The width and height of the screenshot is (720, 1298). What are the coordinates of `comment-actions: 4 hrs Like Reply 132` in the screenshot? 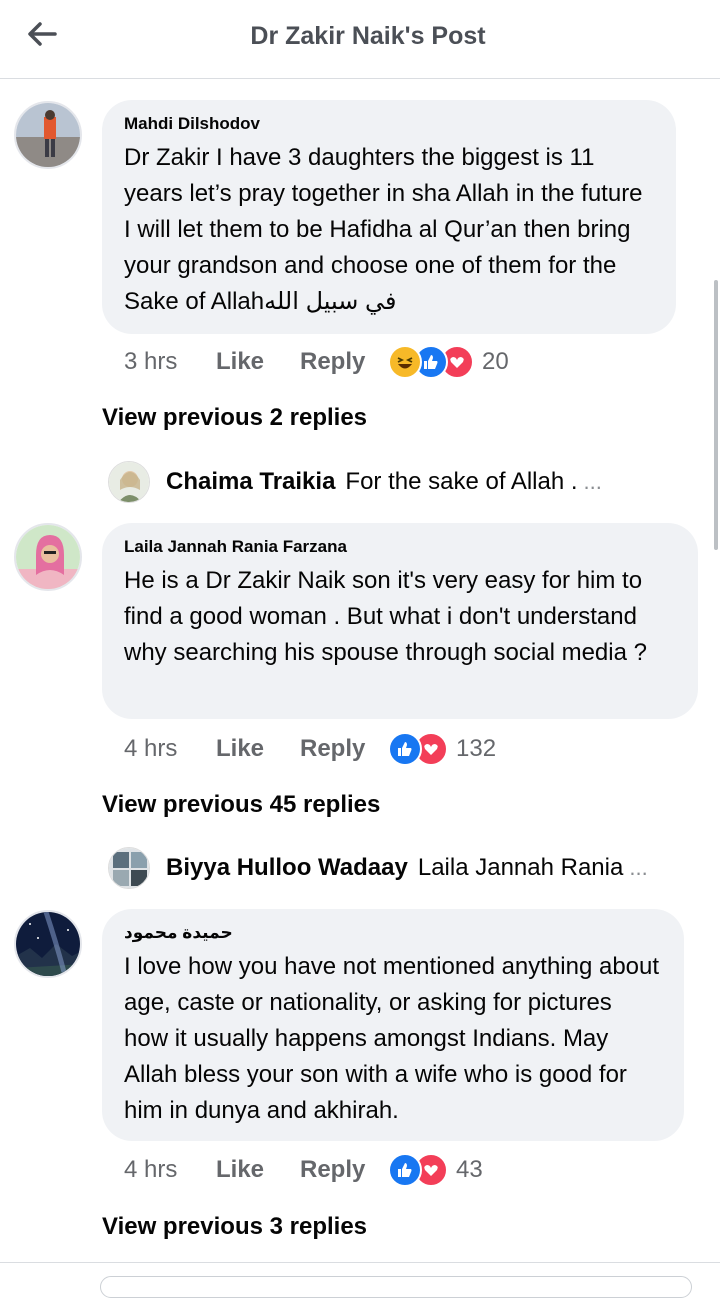 It's located at (310, 749).